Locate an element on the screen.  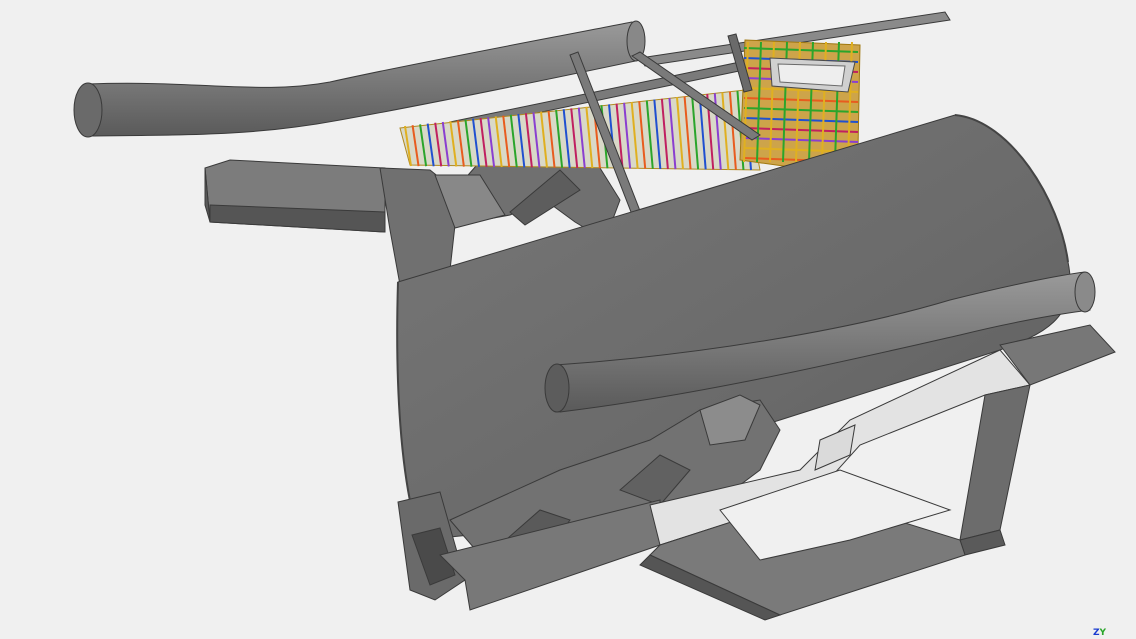
axis-y-label: Y is located at coordinates (1102, 633).